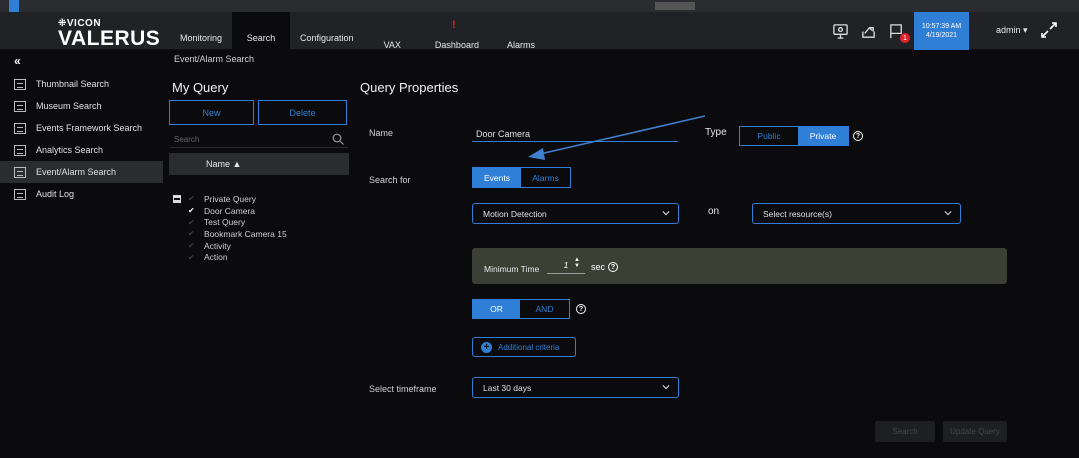 Image resolution: width=1079 pixels, height=458 pixels. Describe the element at coordinates (456, 45) in the screenshot. I see `tab-dashboard-label: Dashboard` at that location.